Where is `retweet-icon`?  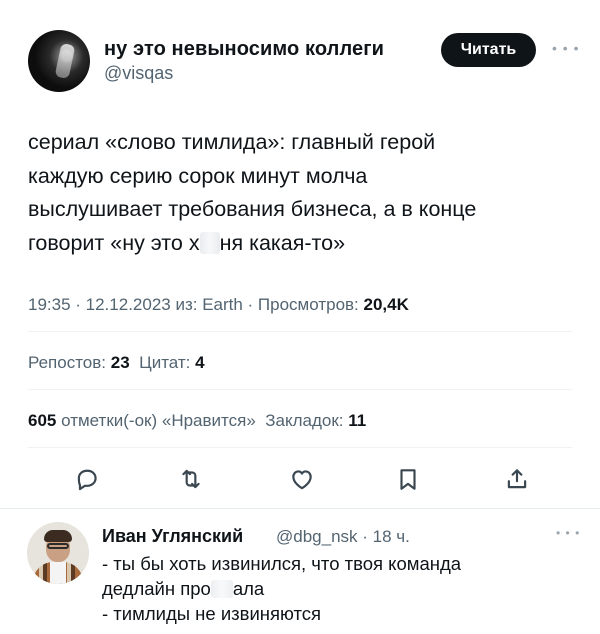 retweet-icon is located at coordinates (191, 479).